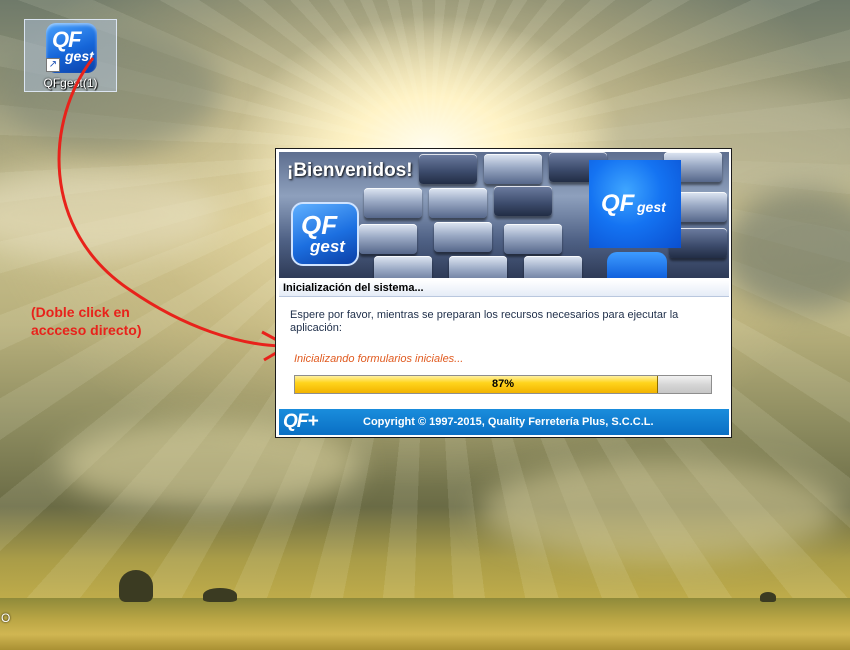 The height and width of the screenshot is (650, 850). I want to click on banner-title: ¡Bienvenidos!, so click(350, 170).